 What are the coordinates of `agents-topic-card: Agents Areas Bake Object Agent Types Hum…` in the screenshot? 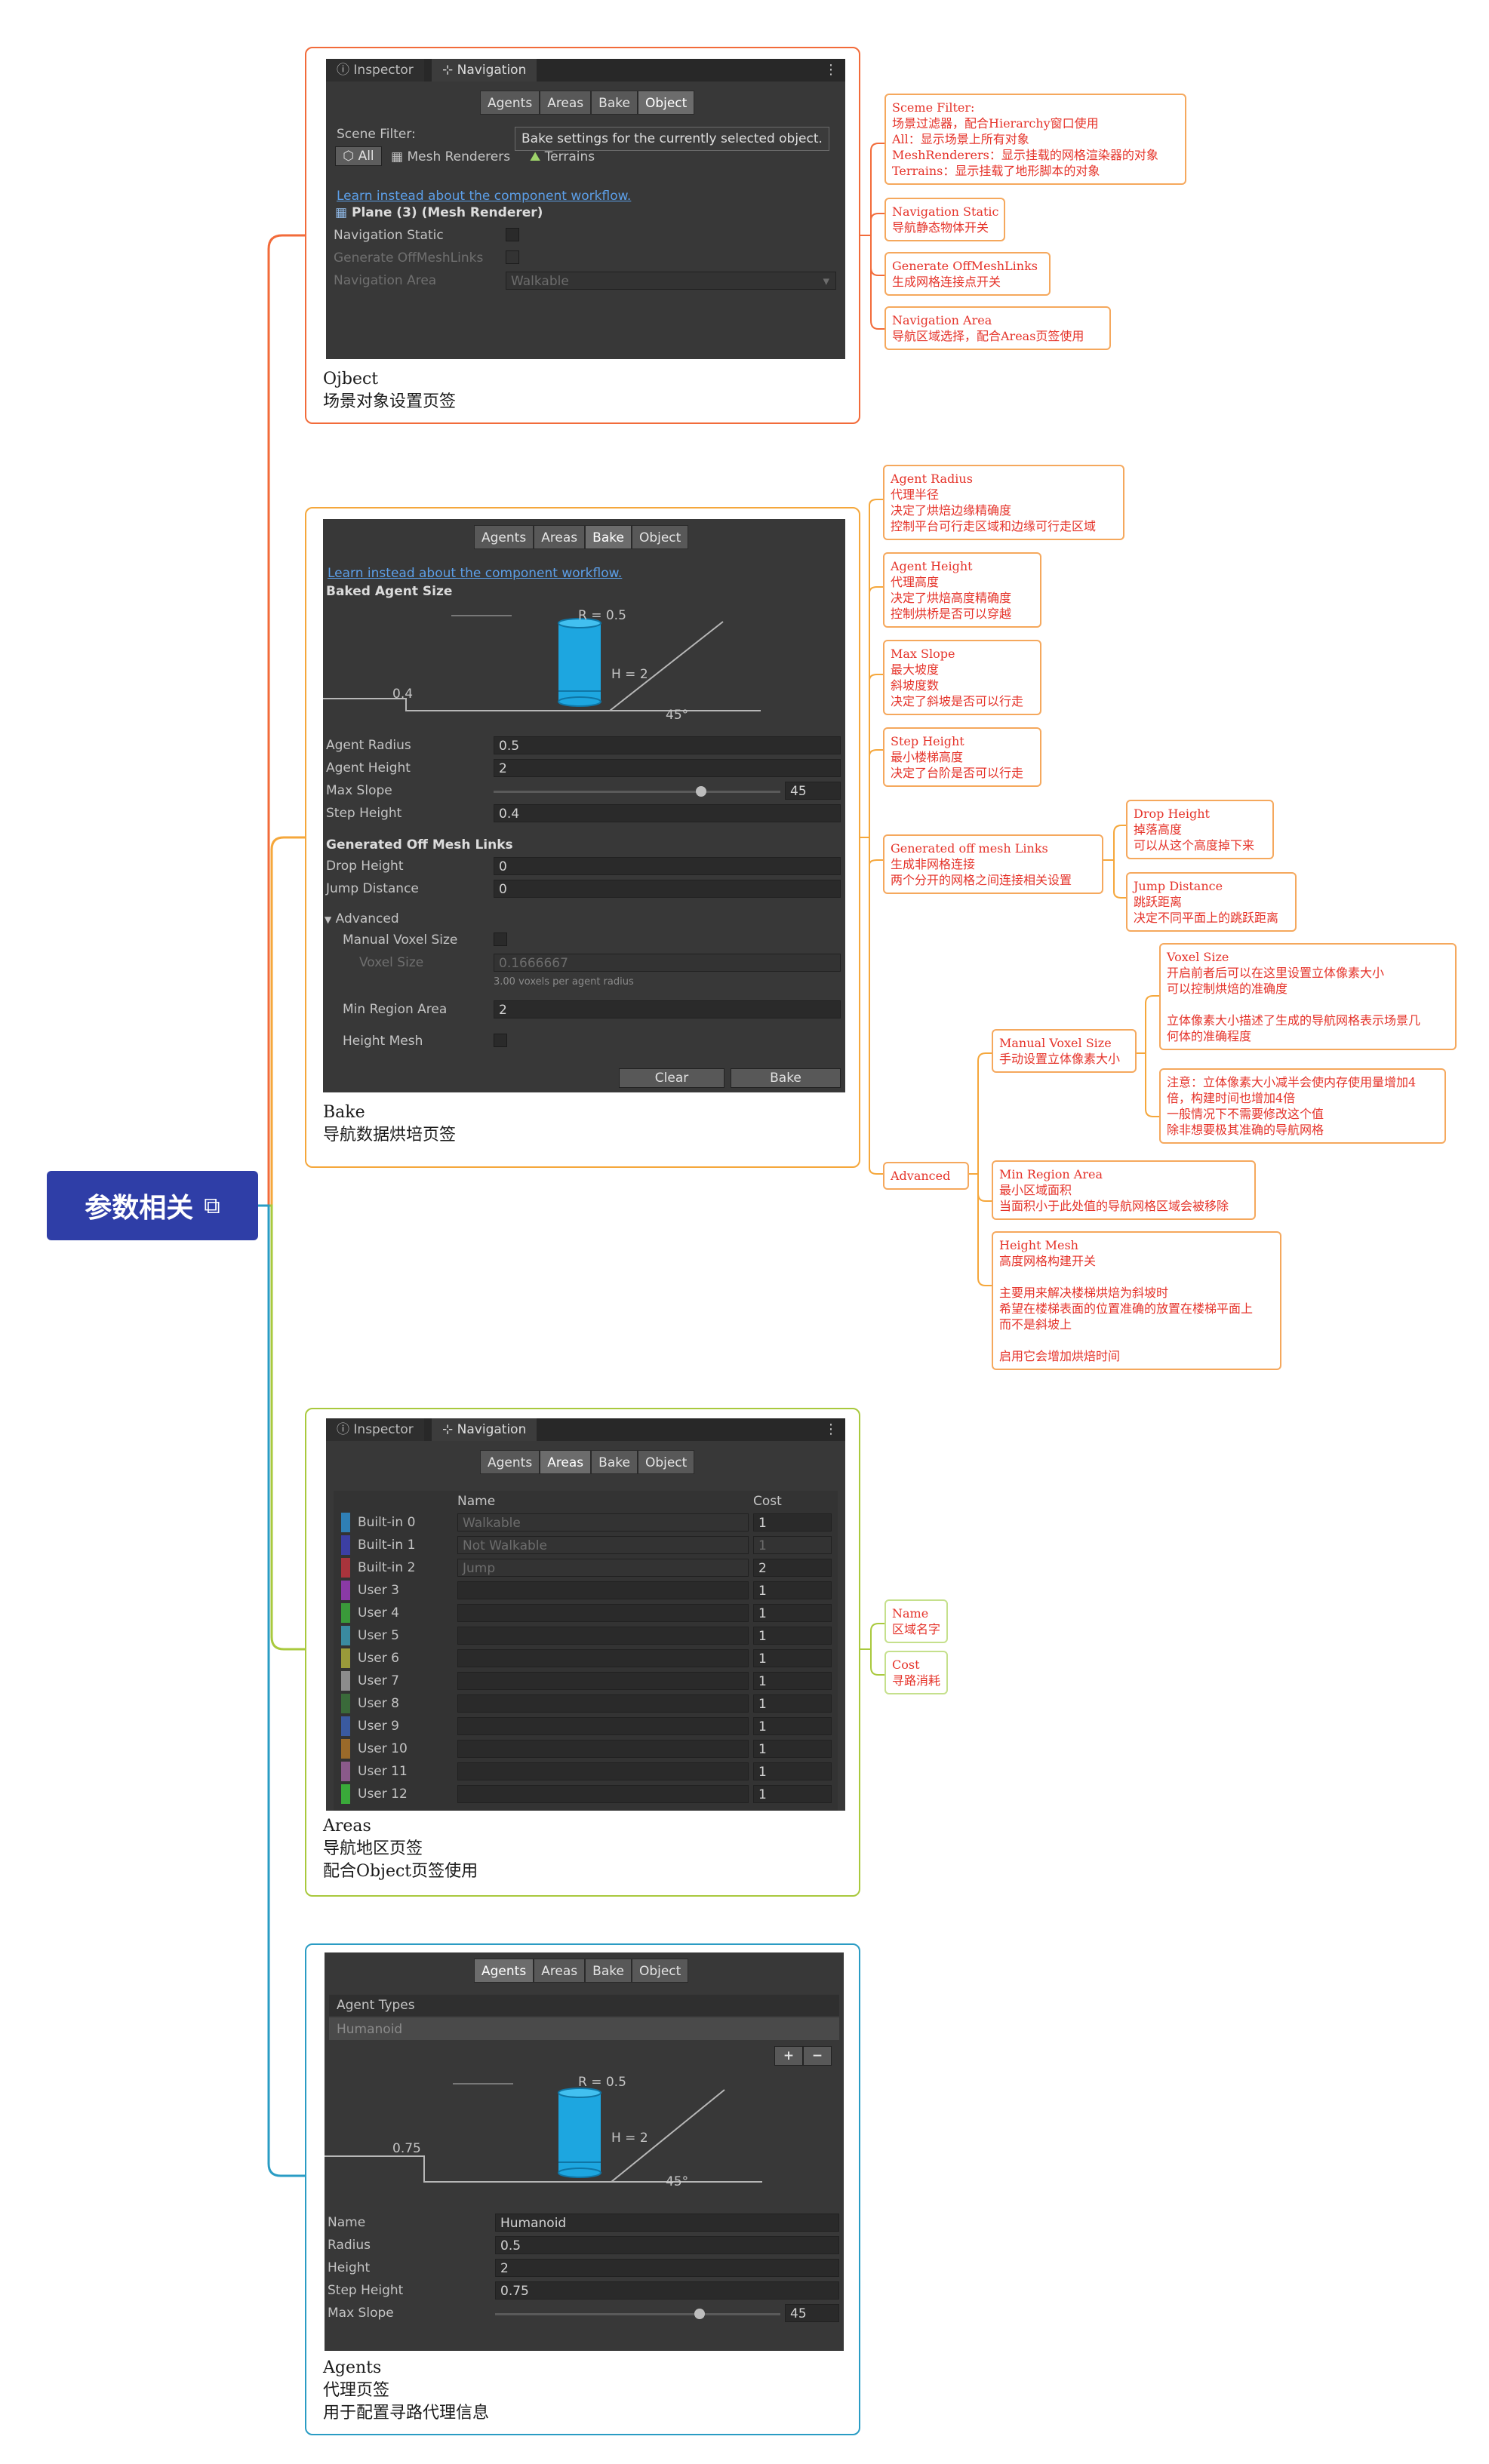 It's located at (582, 2189).